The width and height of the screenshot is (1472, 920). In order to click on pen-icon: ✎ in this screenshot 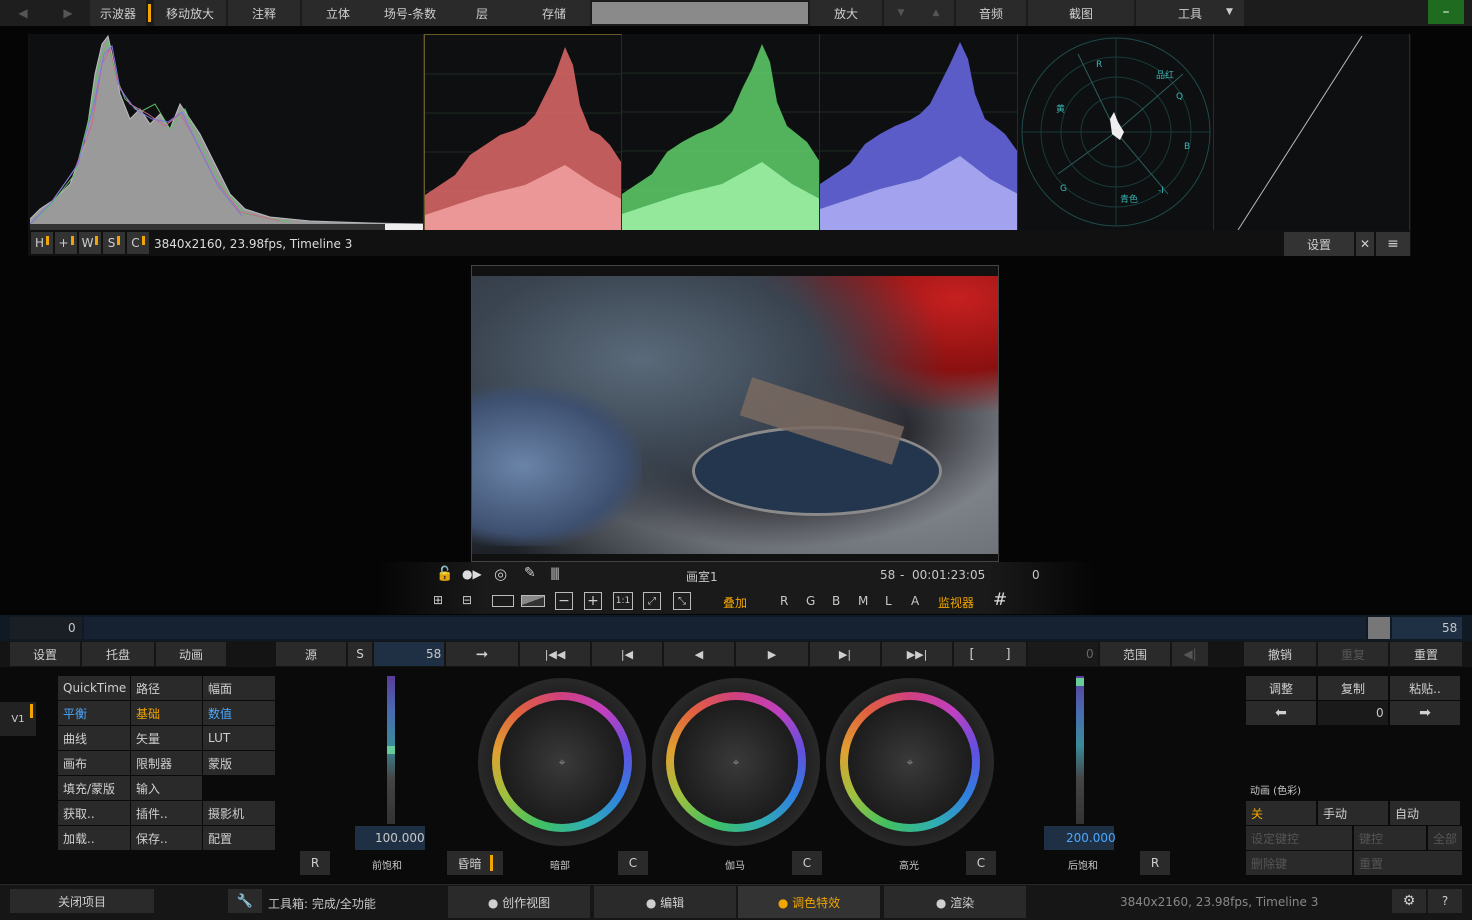, I will do `click(530, 573)`.